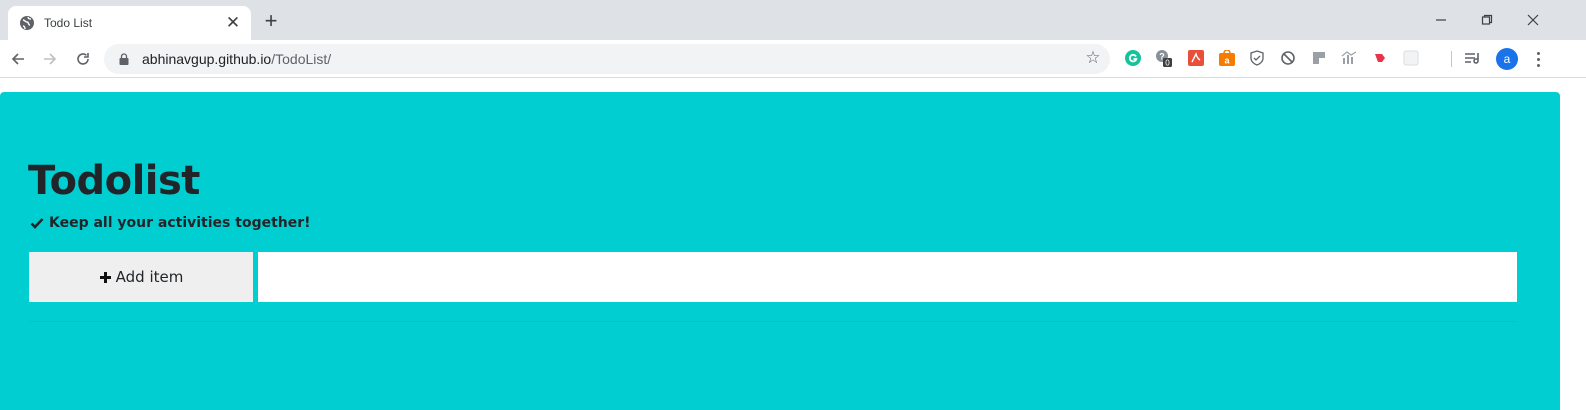 This screenshot has height=410, width=1586. What do you see at coordinates (1319, 58) in the screenshot?
I see `puzzle-tile-icon` at bounding box center [1319, 58].